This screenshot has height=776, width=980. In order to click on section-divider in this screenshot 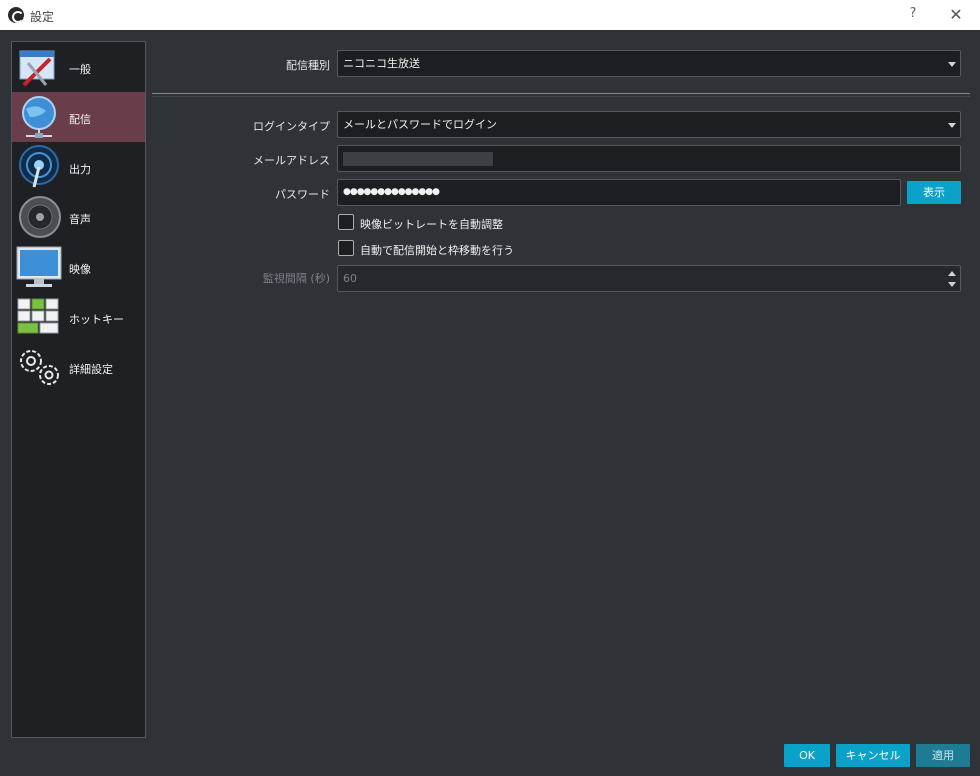, I will do `click(561, 95)`.